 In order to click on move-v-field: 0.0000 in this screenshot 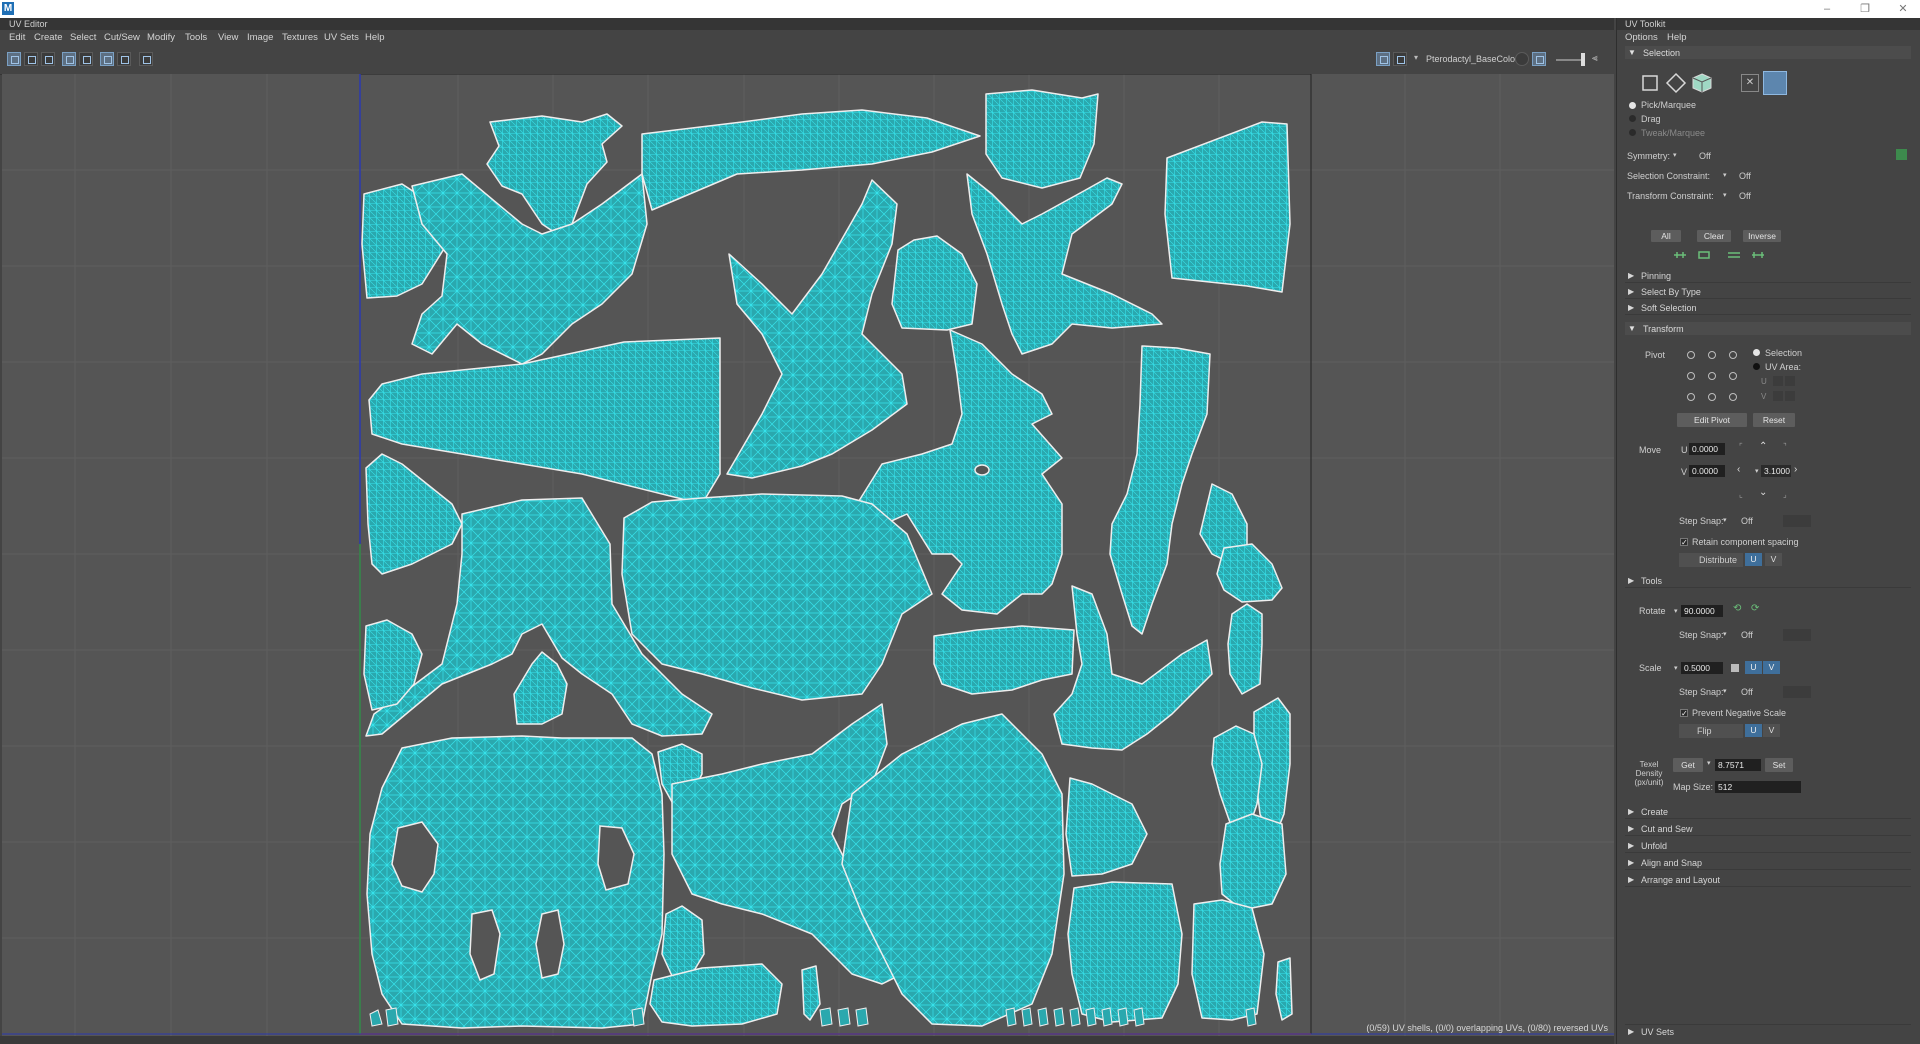, I will do `click(1707, 471)`.